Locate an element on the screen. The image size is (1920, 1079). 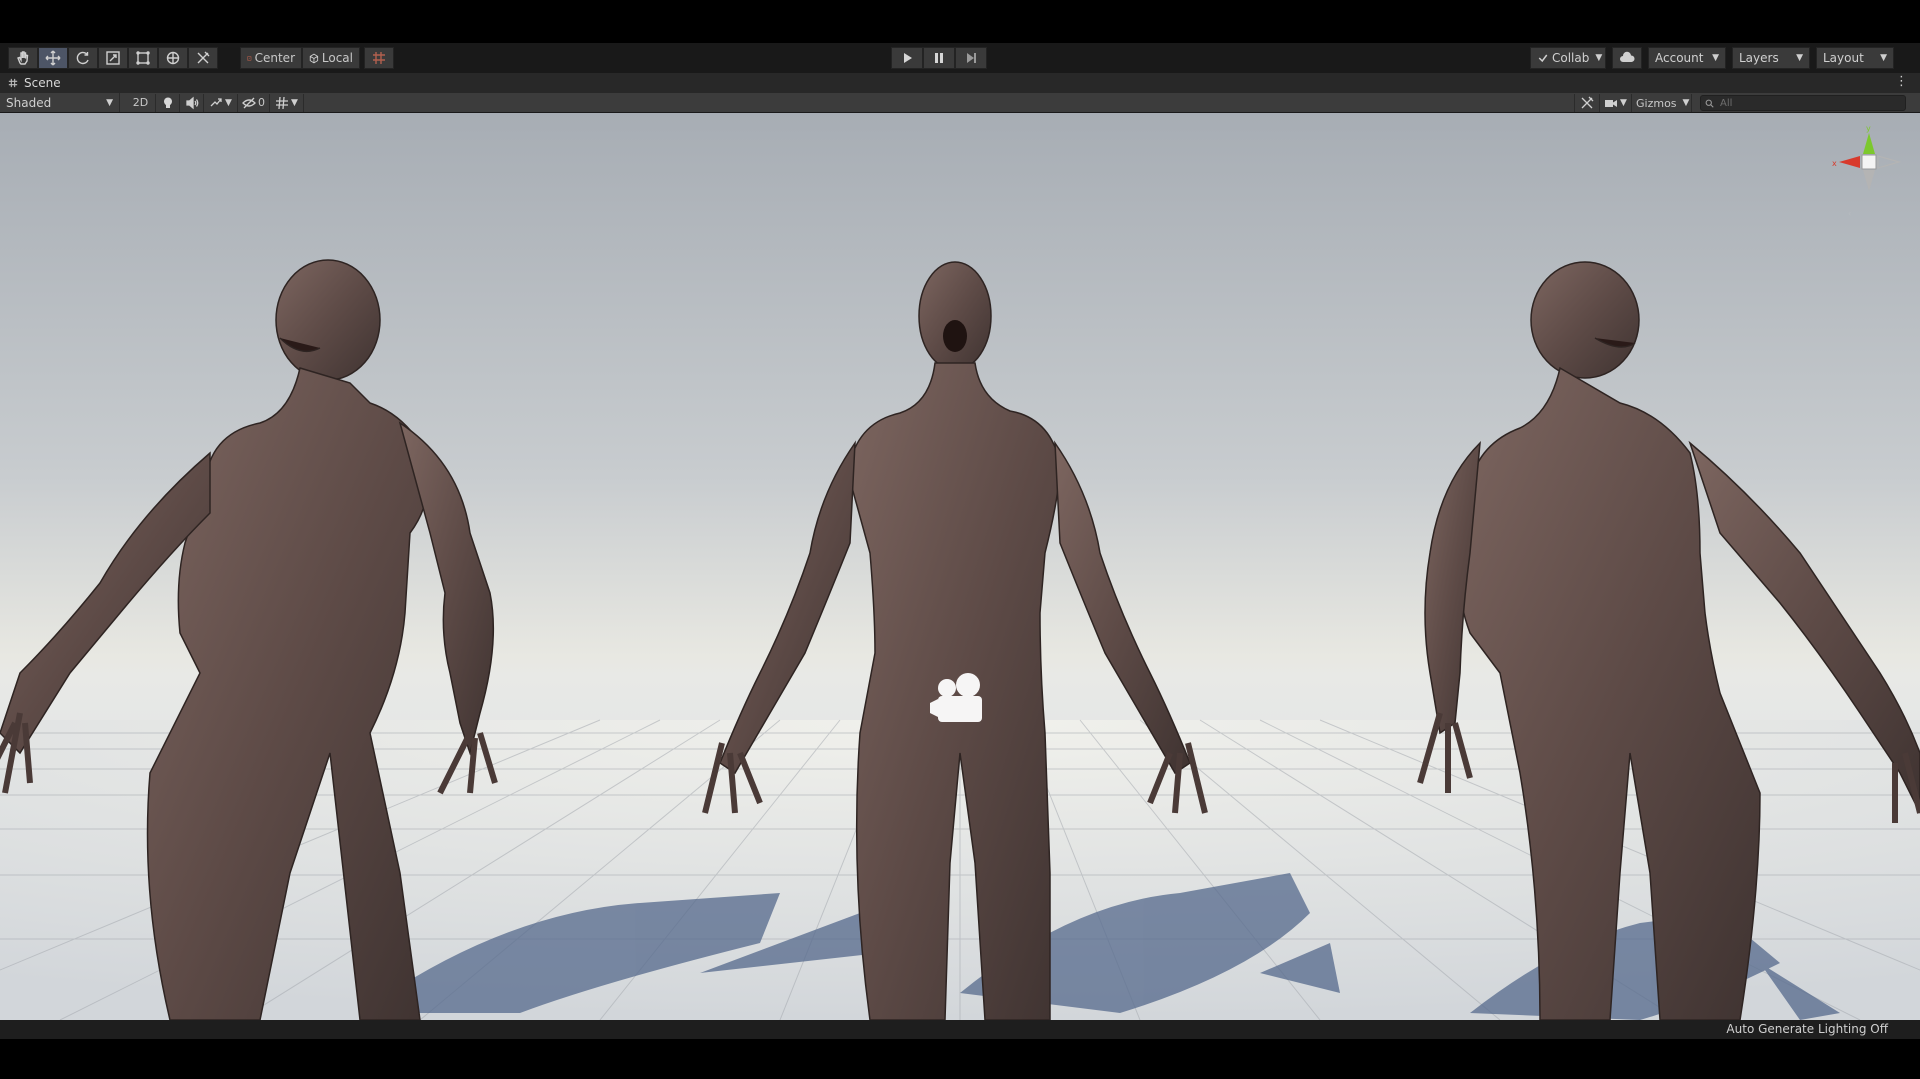
toggle-2d-label: 2D is located at coordinates (140, 102).